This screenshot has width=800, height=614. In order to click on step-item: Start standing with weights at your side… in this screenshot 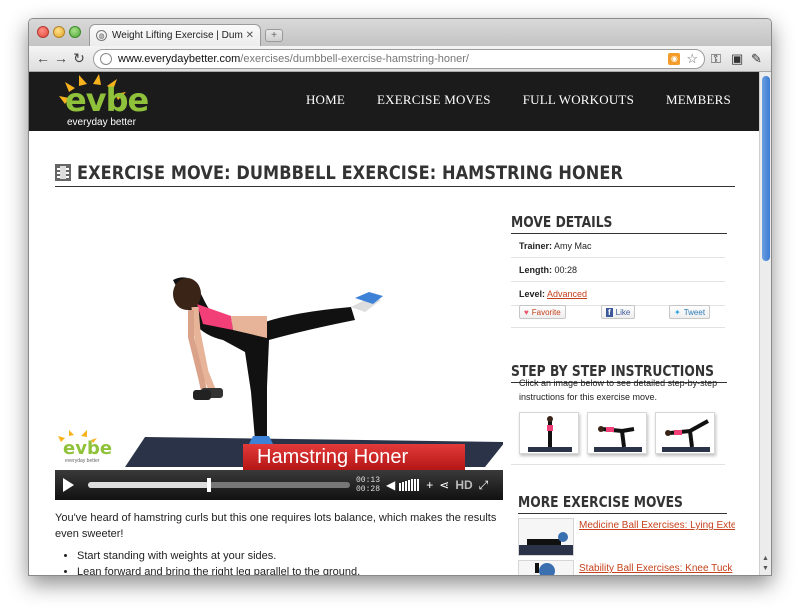, I will do `click(218, 556)`.